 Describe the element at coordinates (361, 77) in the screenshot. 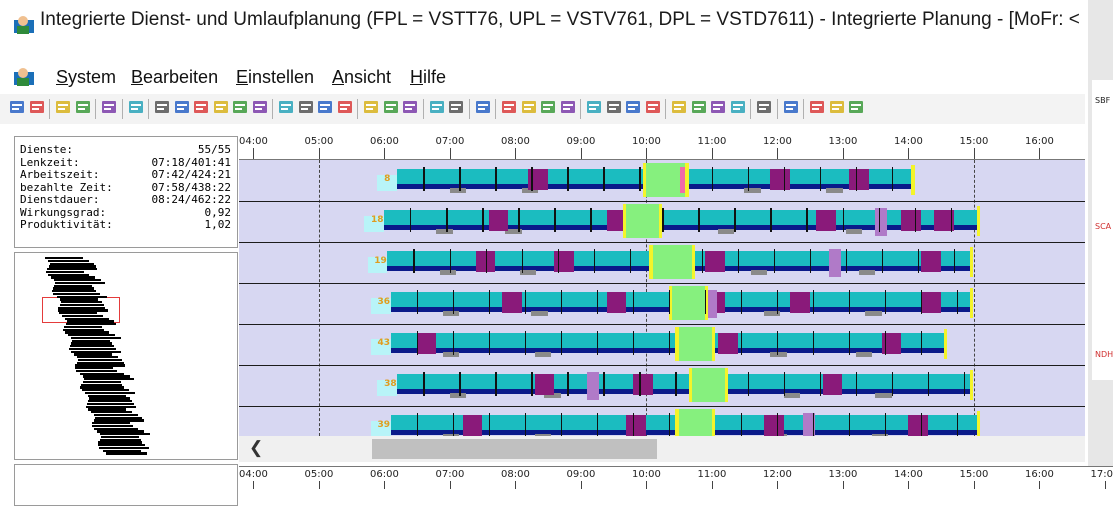

I see `menu-ansicht: Ansicht` at that location.